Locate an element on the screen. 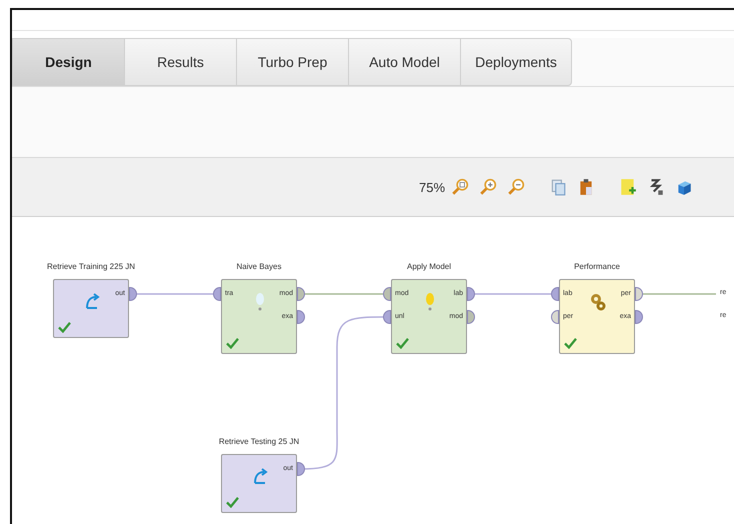 The height and width of the screenshot is (524, 734). view-tab: Results is located at coordinates (180, 62).